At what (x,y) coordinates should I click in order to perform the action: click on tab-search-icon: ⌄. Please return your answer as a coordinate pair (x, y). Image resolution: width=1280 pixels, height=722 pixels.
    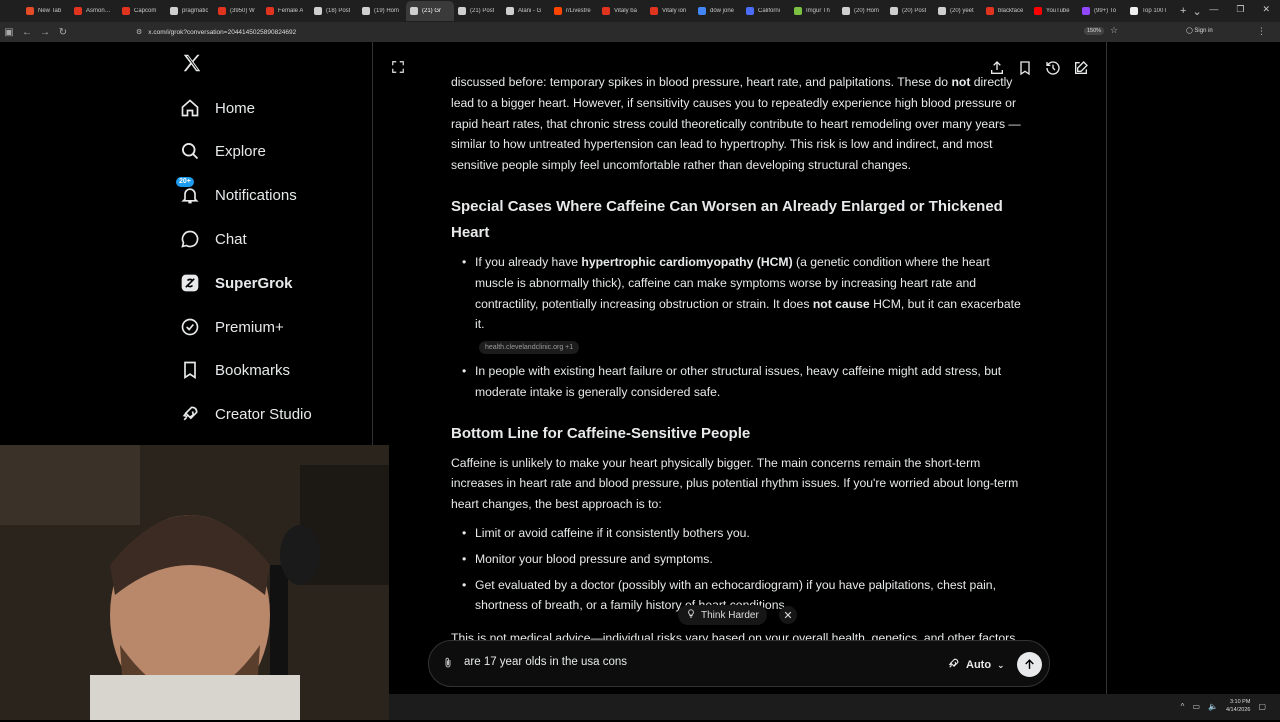
    Looking at the image, I should click on (1196, 11).